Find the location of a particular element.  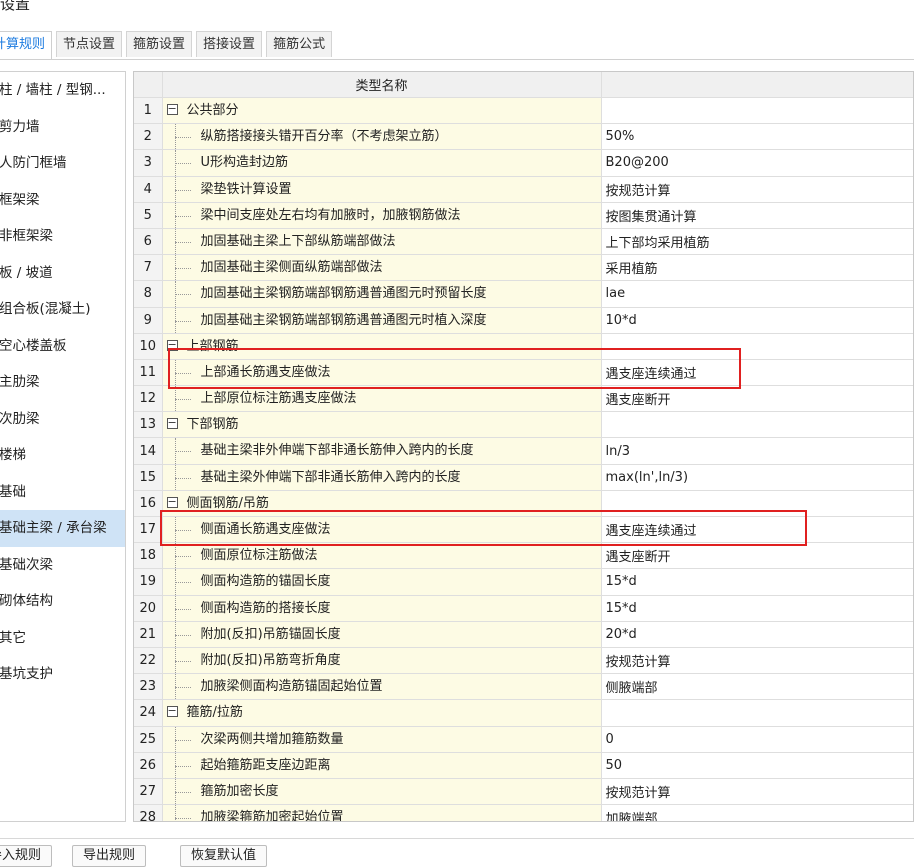

table-row: 25 次梁两侧共增加箍筋数量 0 is located at coordinates (523, 739).